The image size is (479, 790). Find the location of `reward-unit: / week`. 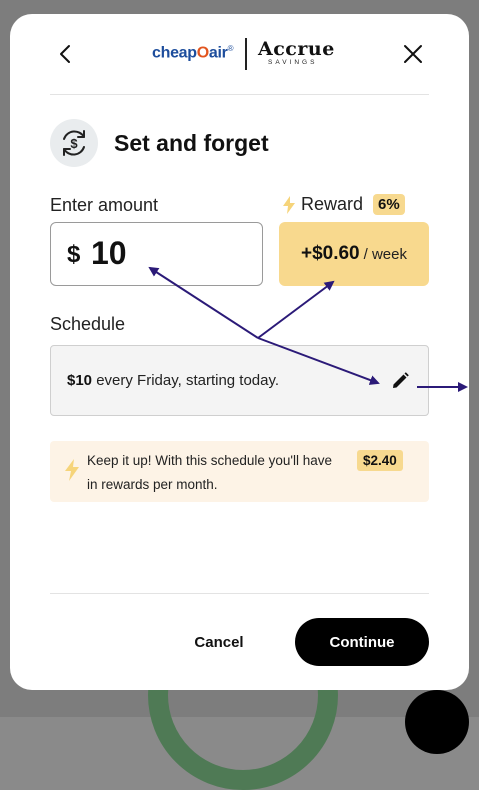

reward-unit: / week is located at coordinates (385, 254).